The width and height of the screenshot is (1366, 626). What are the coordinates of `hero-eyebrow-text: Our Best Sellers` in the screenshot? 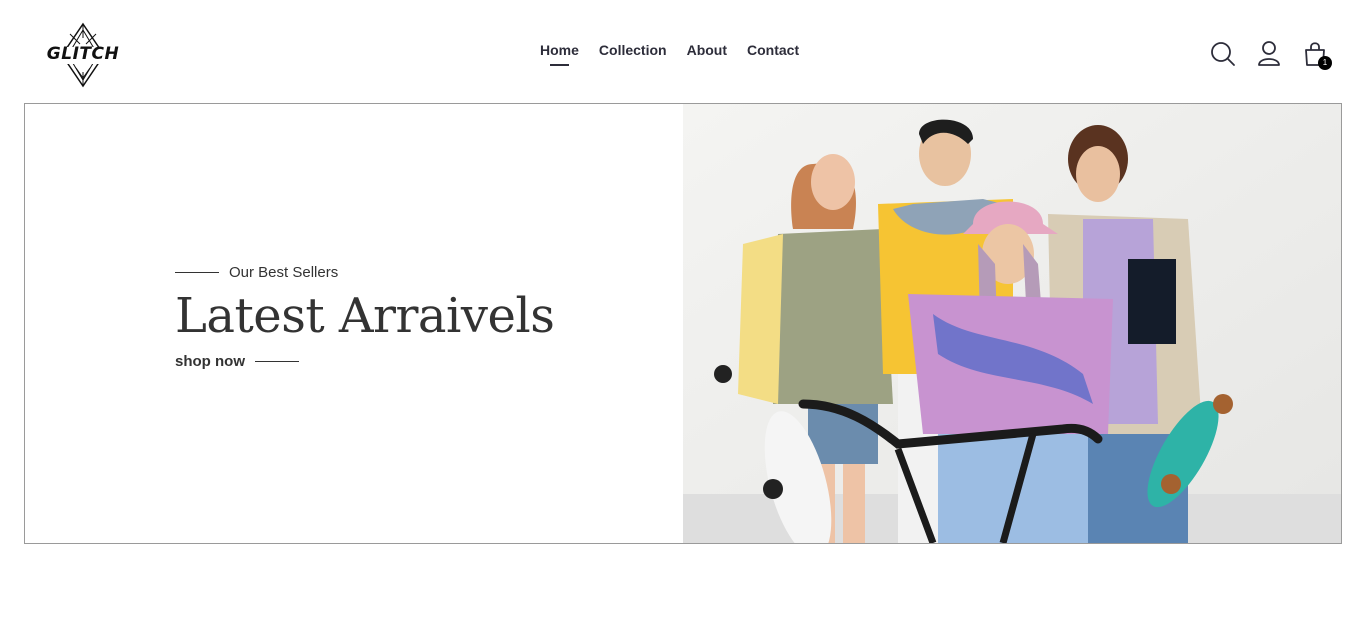 It's located at (284, 272).